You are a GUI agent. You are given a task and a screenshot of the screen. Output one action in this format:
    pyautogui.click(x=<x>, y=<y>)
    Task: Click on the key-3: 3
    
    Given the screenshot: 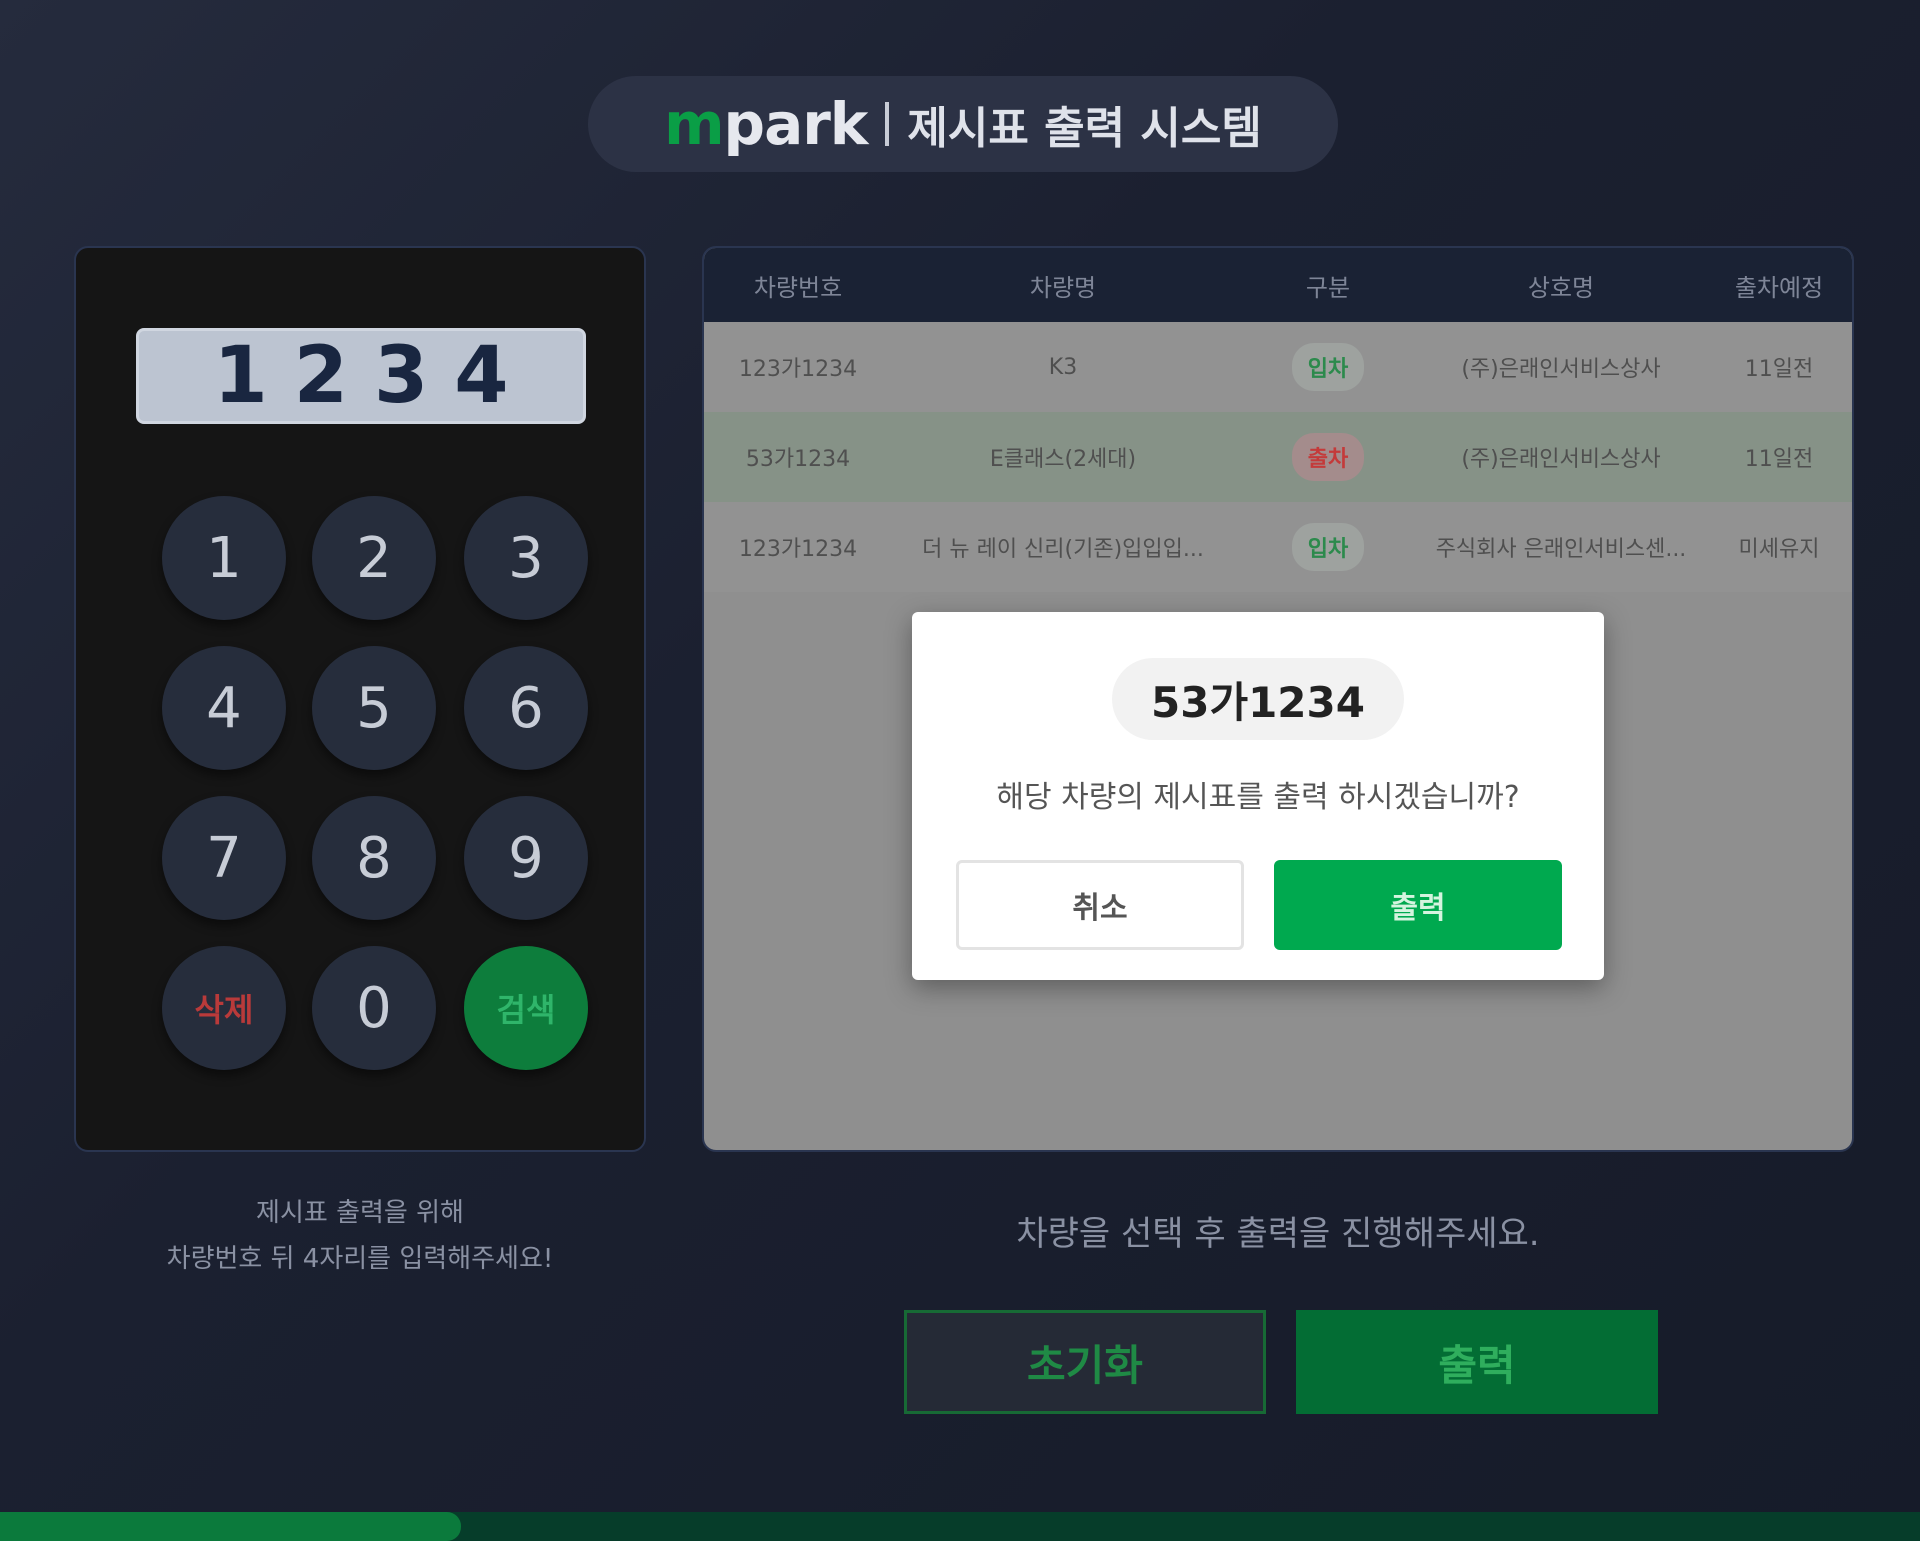 What is the action you would take?
    pyautogui.click(x=526, y=558)
    